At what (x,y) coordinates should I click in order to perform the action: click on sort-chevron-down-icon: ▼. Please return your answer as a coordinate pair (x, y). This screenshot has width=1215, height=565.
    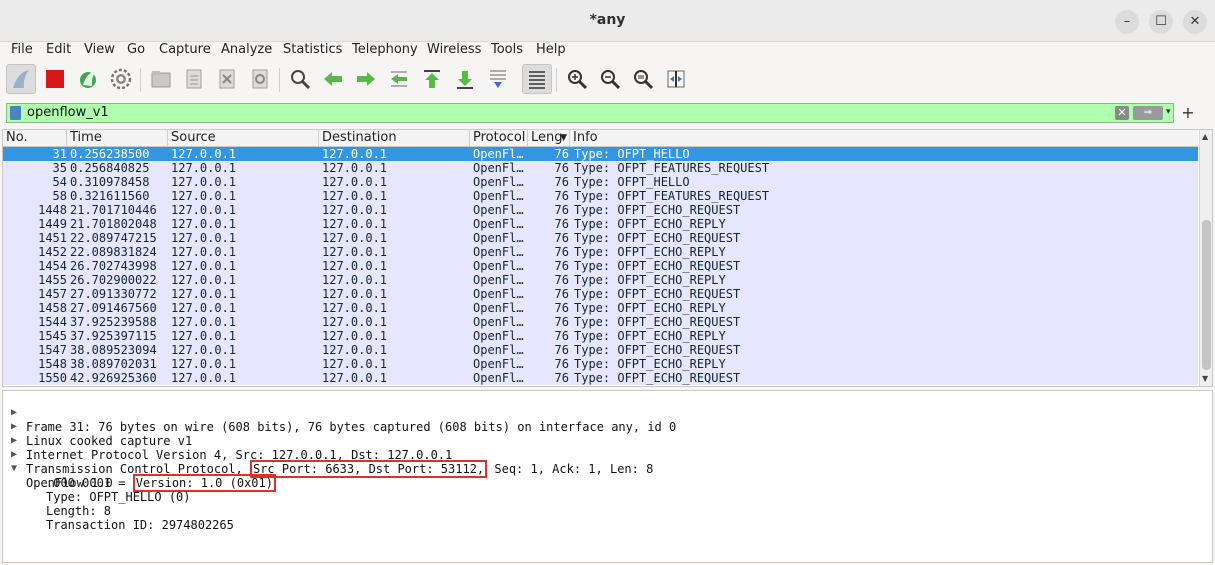
    Looking at the image, I should click on (563, 138).